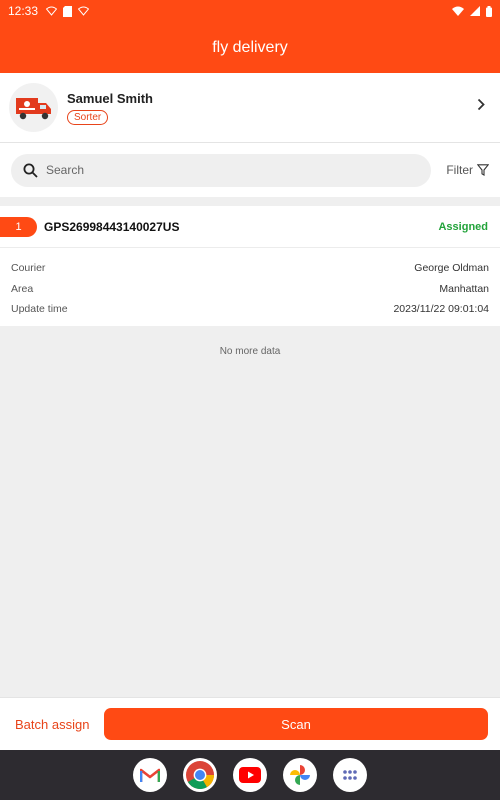 The width and height of the screenshot is (500, 800). Describe the element at coordinates (300, 775) in the screenshot. I see `photos-icon` at that location.